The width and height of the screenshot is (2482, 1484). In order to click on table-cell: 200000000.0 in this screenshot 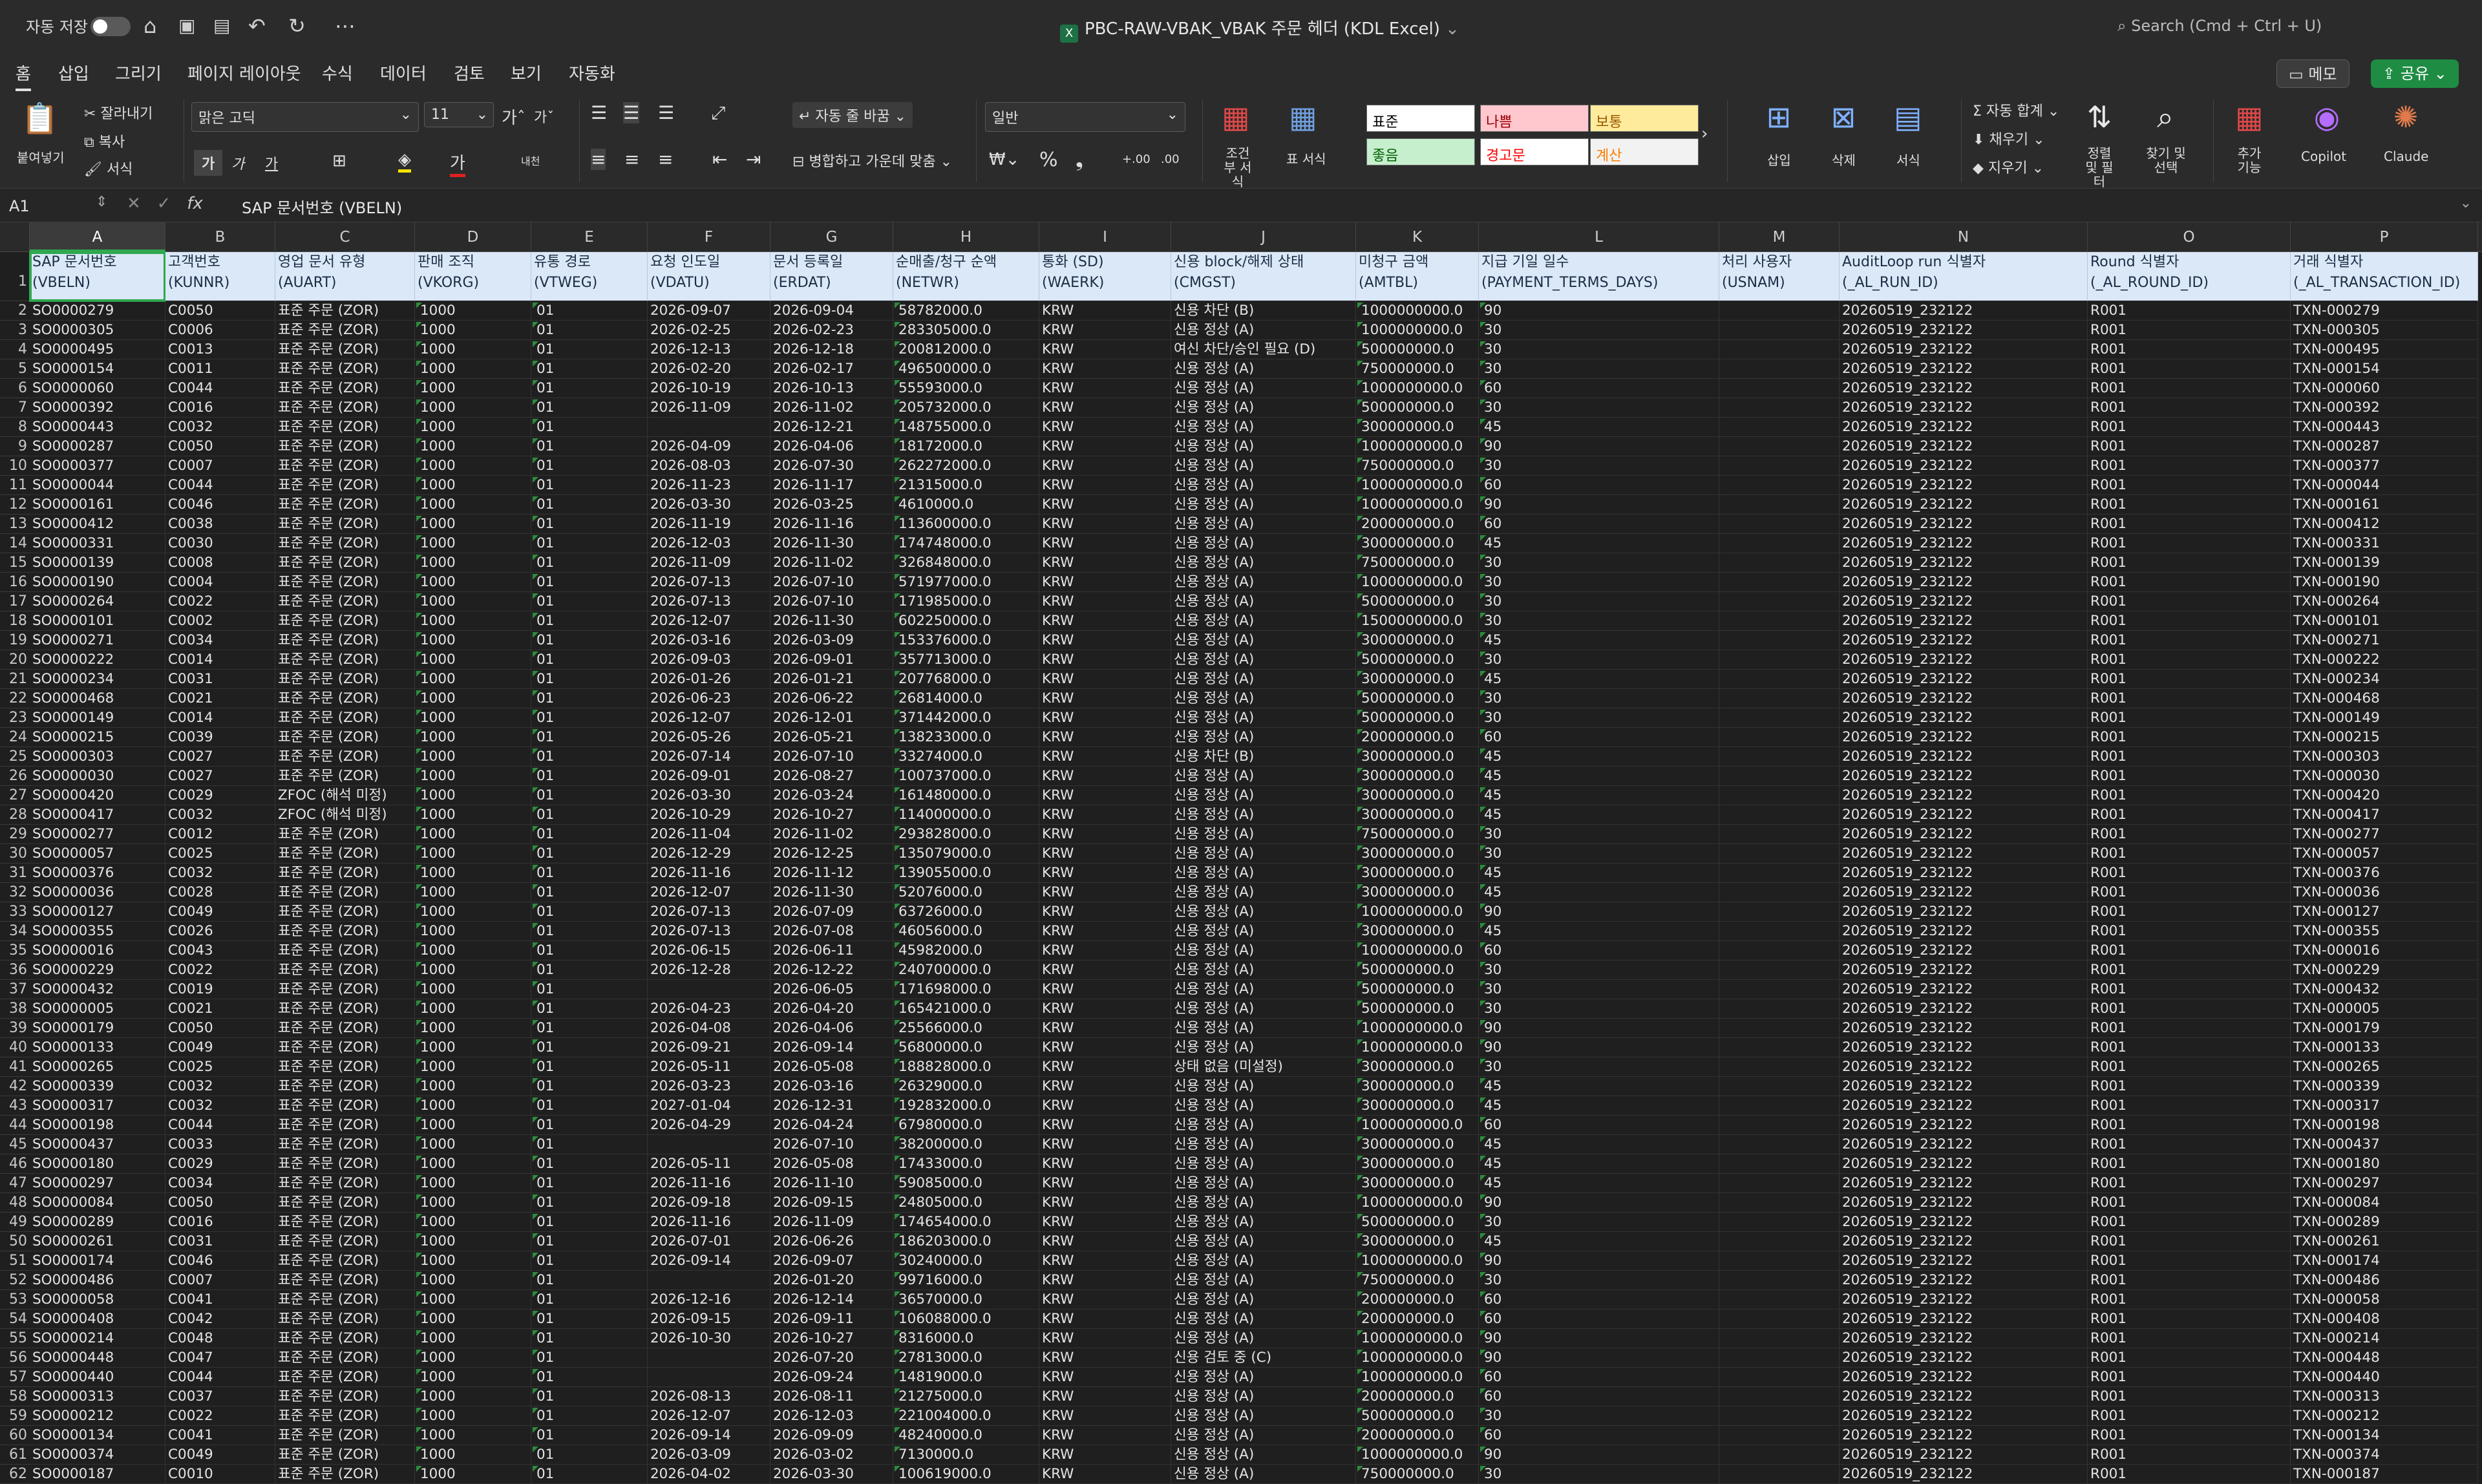, I will do `click(1417, 737)`.